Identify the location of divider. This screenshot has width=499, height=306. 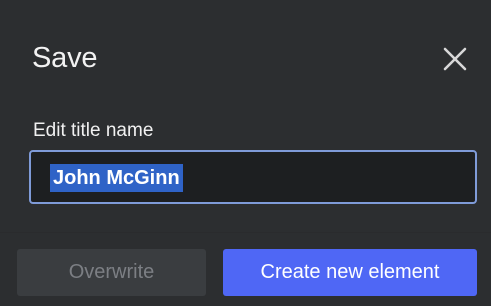
(245, 232).